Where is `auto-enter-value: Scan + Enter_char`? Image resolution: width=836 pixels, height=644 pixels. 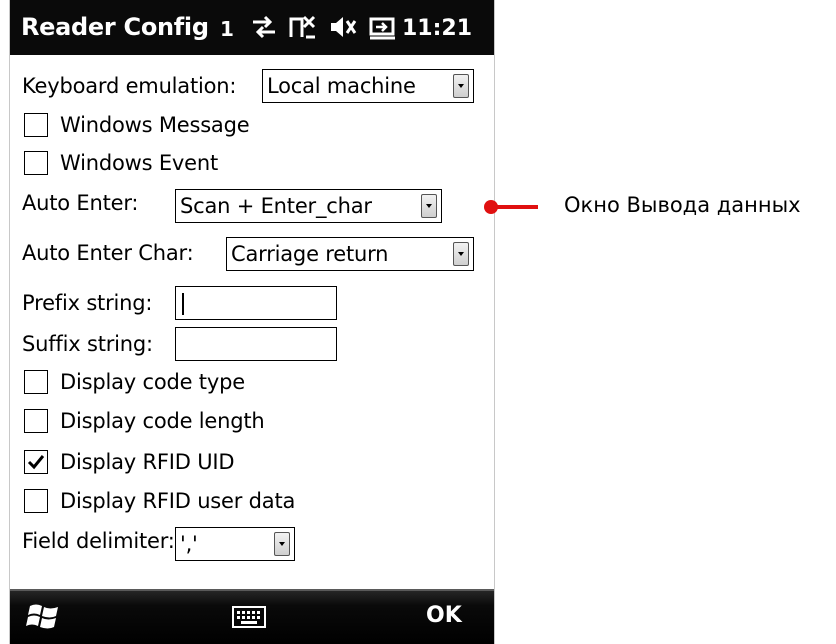 auto-enter-value: Scan + Enter_char is located at coordinates (276, 206).